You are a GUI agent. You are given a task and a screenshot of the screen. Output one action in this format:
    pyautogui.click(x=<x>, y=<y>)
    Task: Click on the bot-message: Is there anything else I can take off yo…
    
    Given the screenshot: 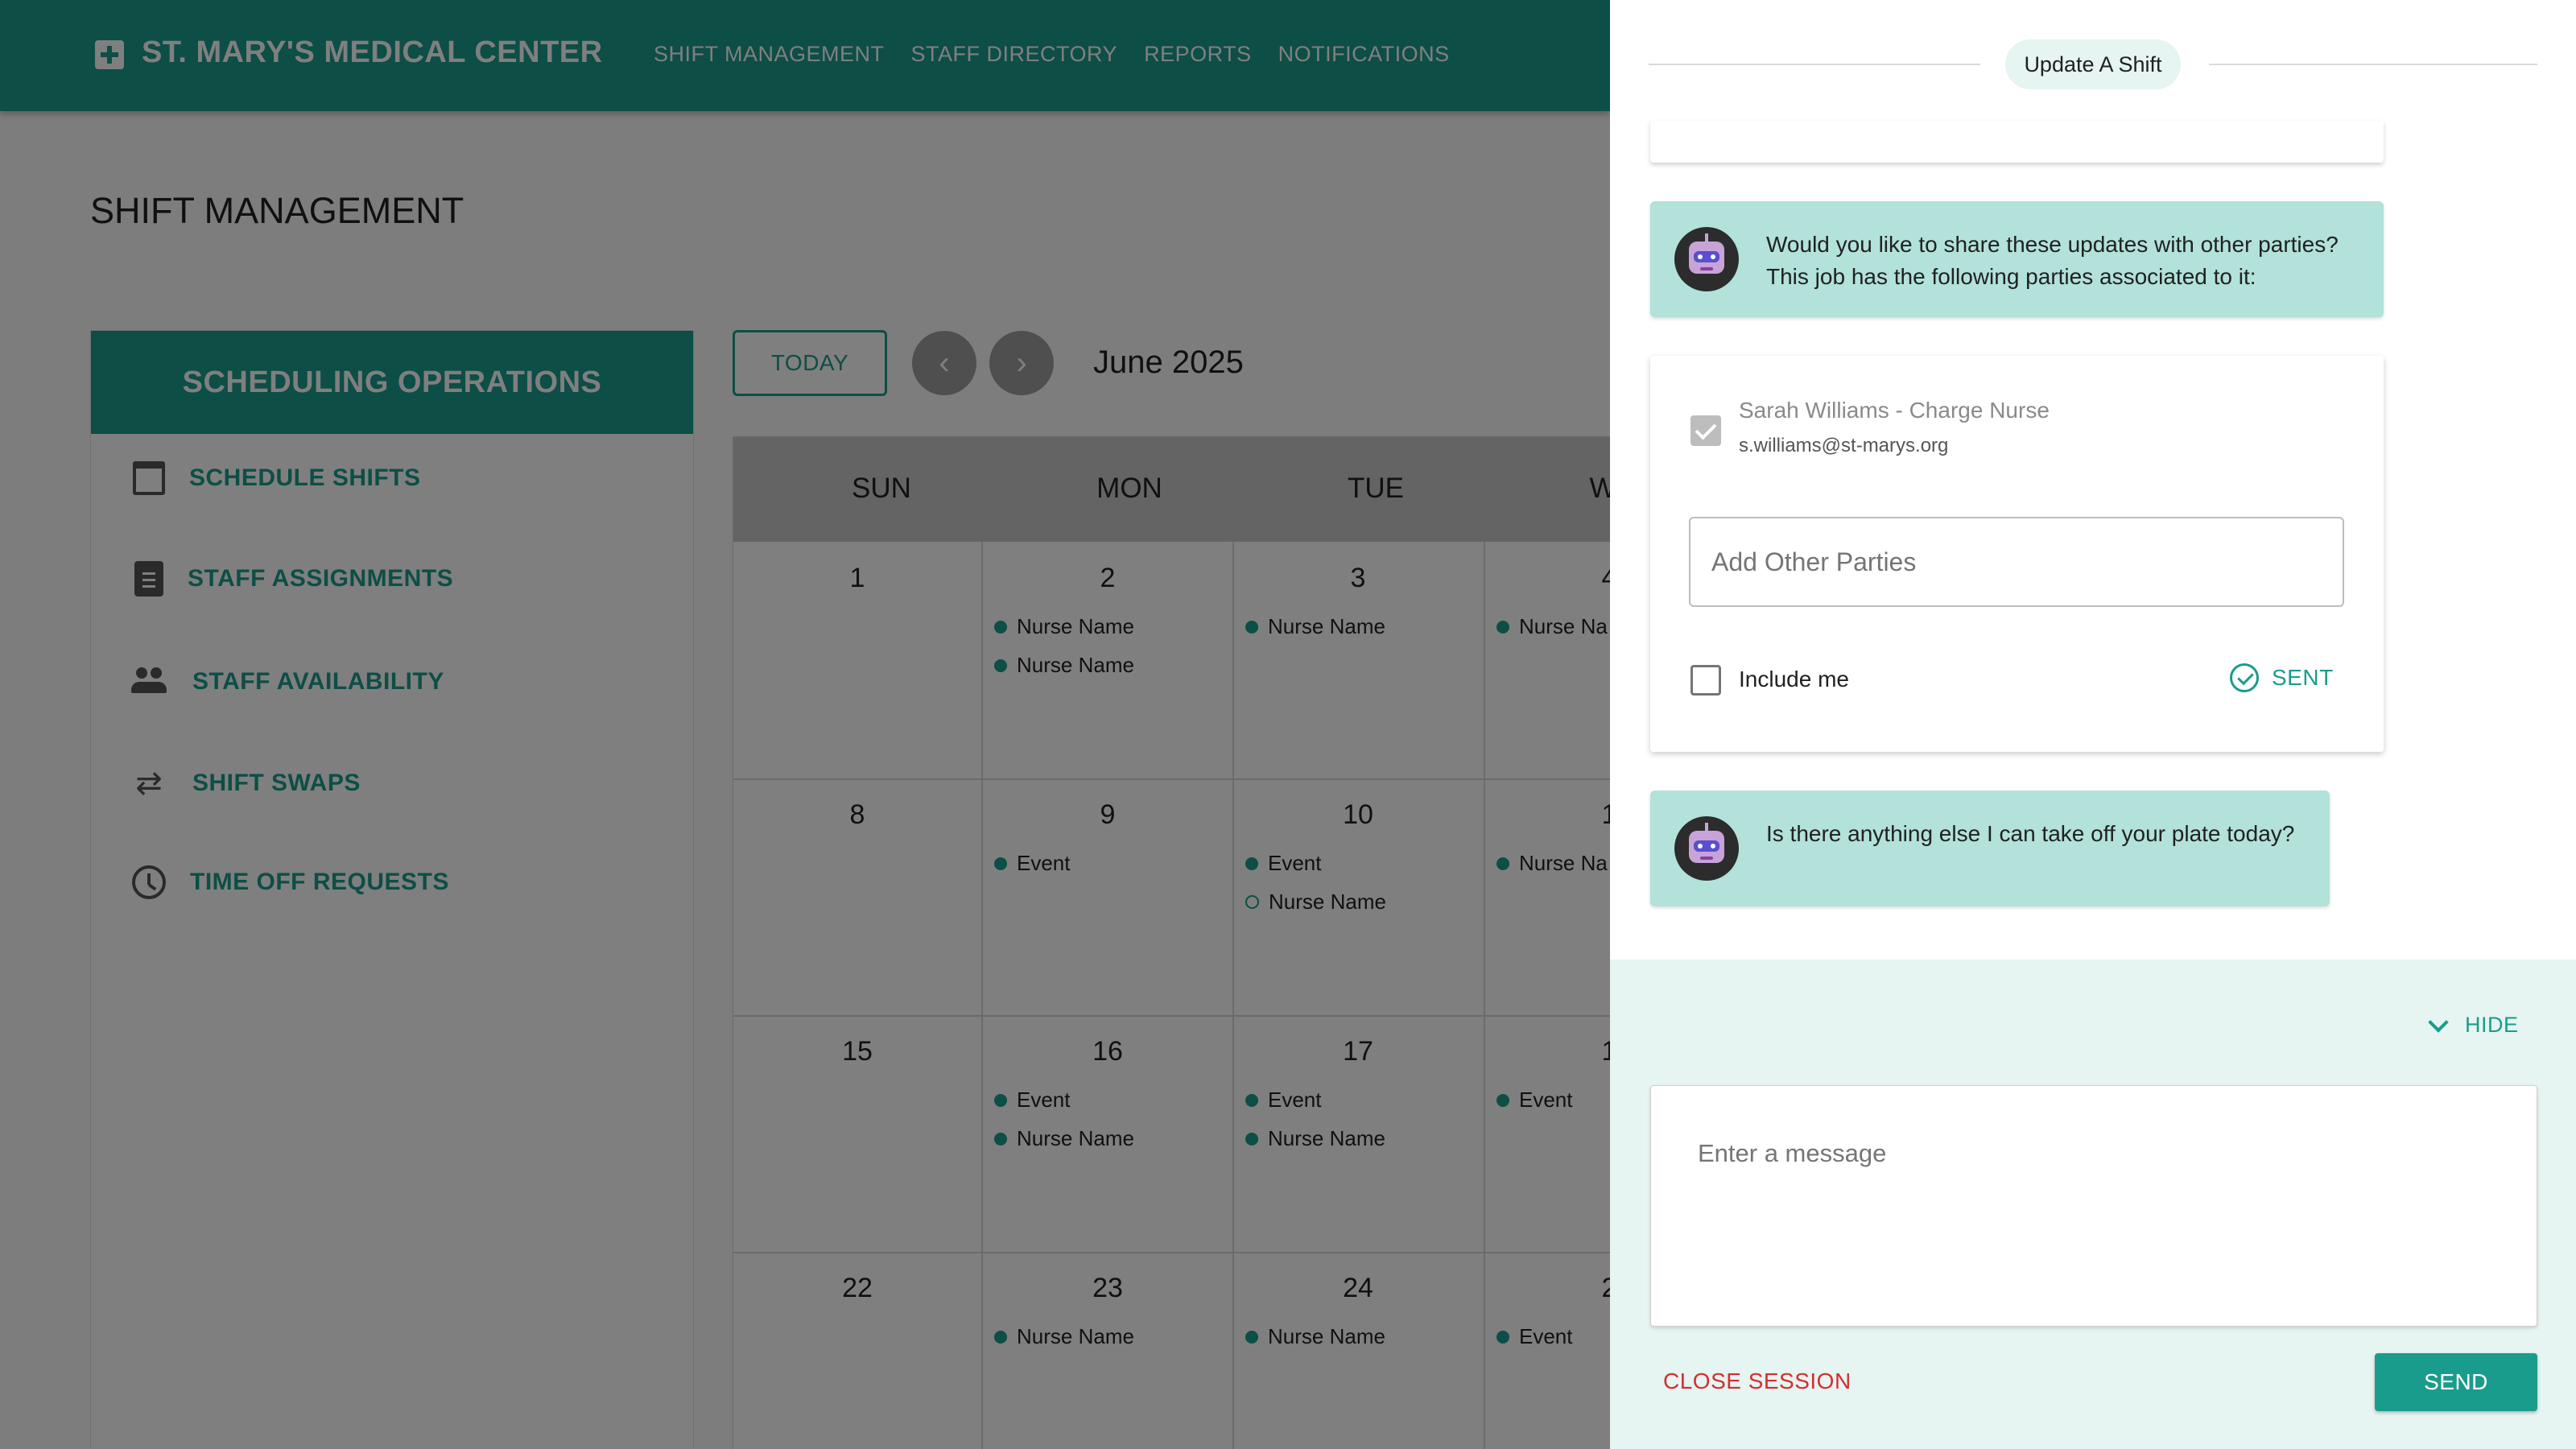 What is the action you would take?
    pyautogui.click(x=1990, y=848)
    